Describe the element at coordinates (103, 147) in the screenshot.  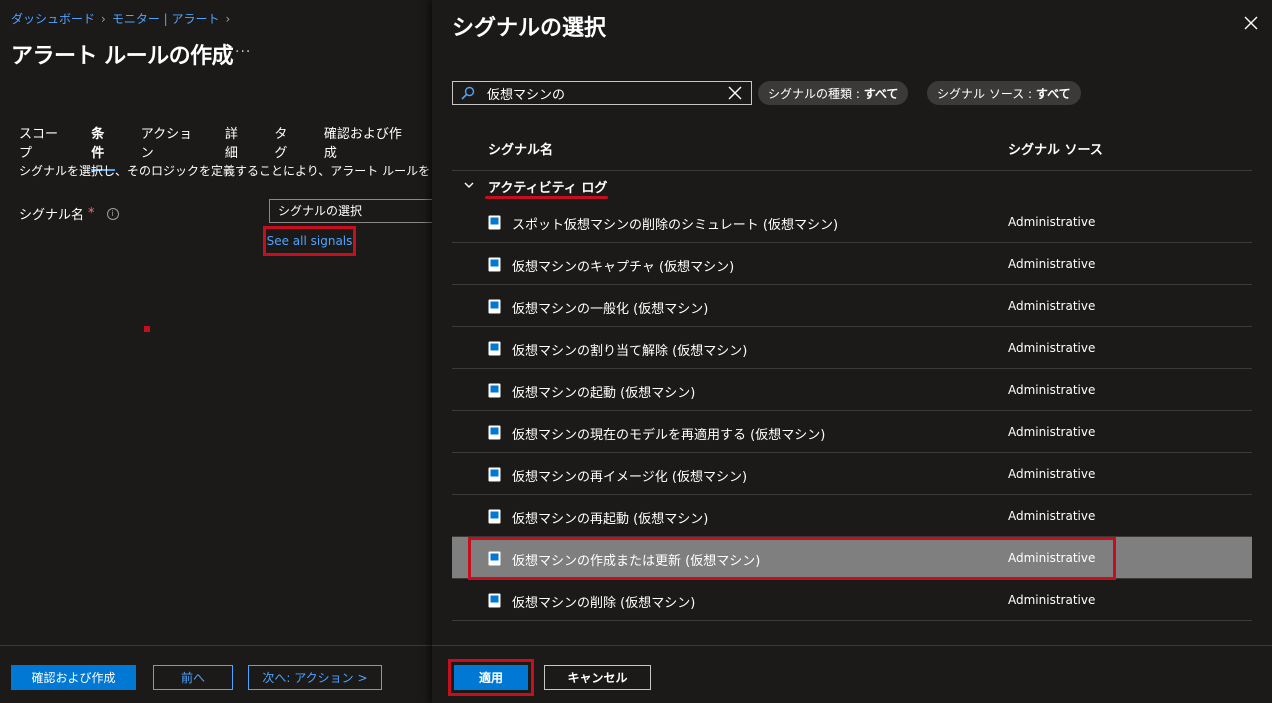
I see `tab-condition: 条件` at that location.